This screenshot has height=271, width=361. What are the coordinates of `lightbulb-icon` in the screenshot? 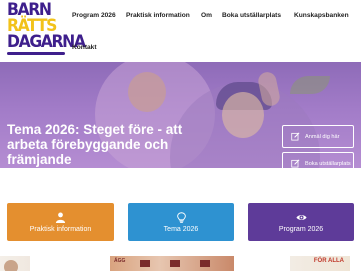 It's located at (181, 217).